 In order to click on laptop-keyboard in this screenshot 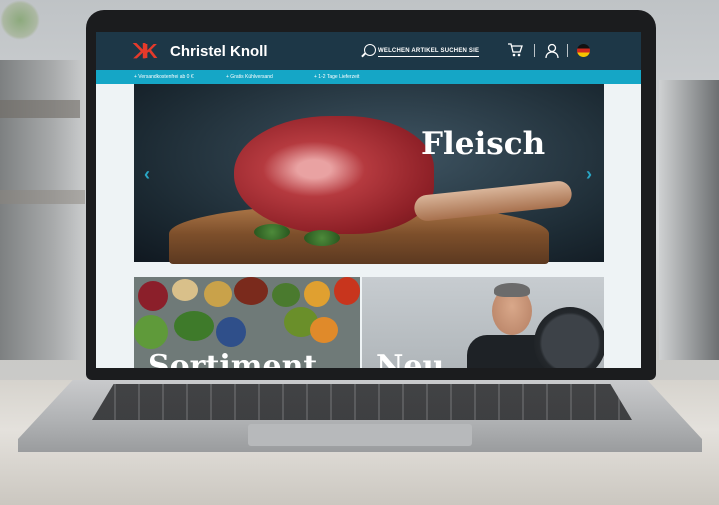, I will do `click(362, 402)`.